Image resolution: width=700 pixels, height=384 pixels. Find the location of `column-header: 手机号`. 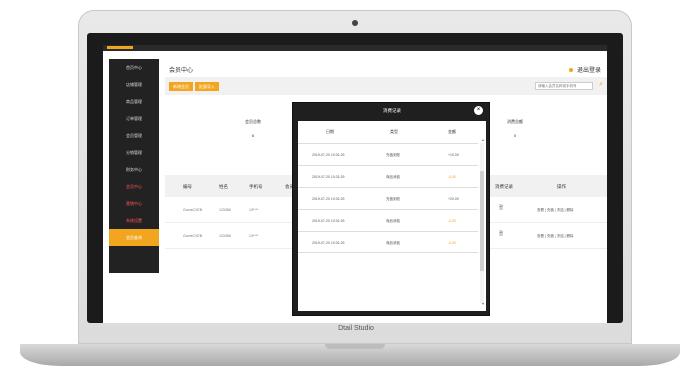

column-header: 手机号 is located at coordinates (256, 186).